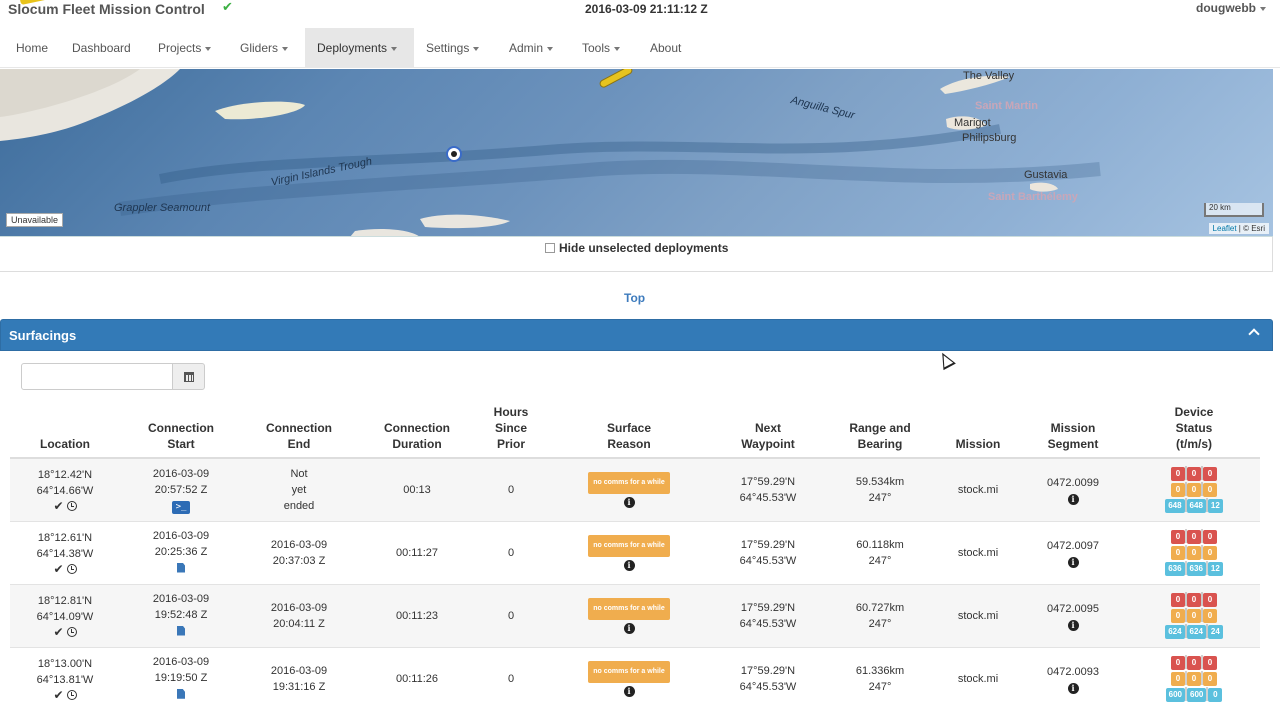 The height and width of the screenshot is (720, 1280). I want to click on nav-dashboard: Dashboard, so click(101, 48).